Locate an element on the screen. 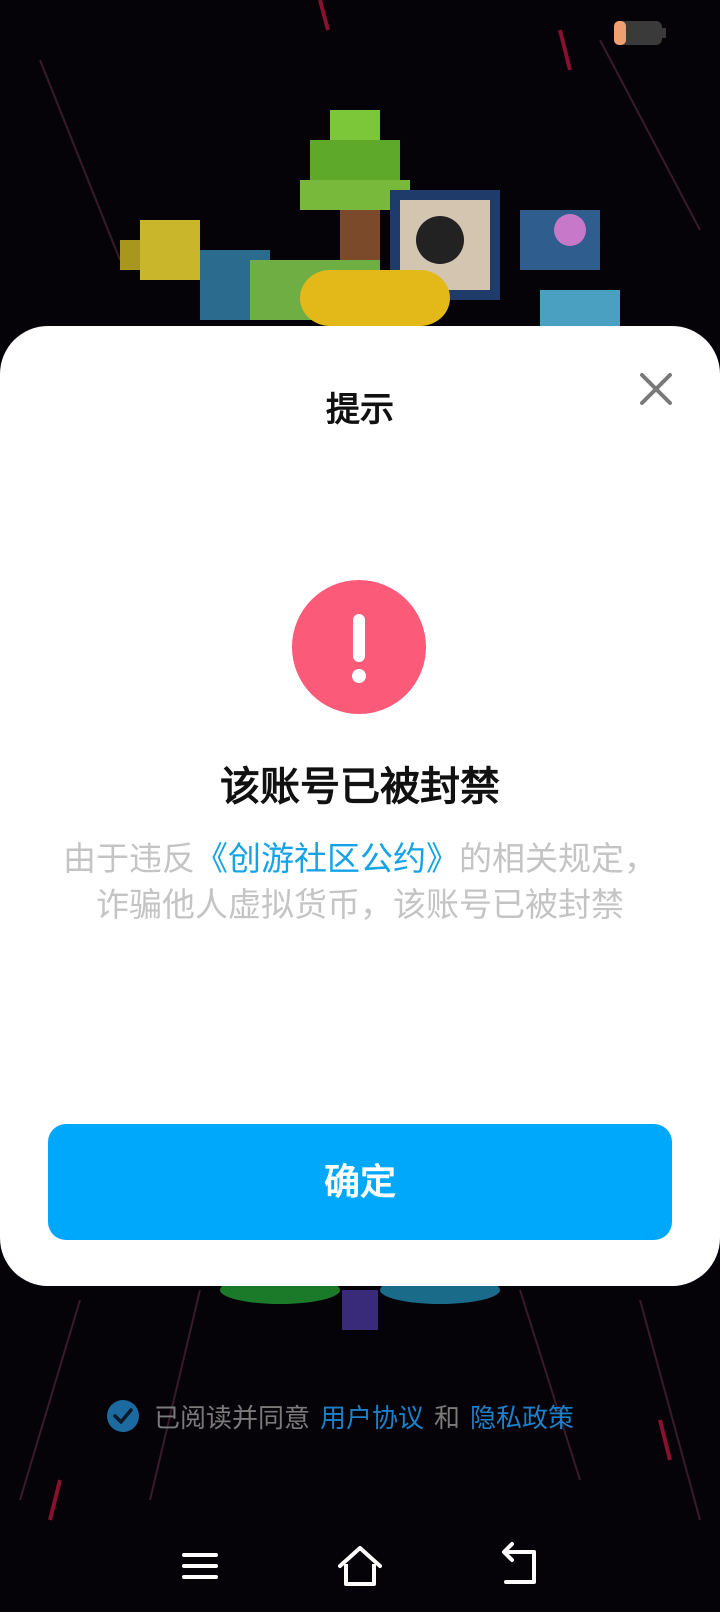  system-navigation-bar is located at coordinates (360, 1572).